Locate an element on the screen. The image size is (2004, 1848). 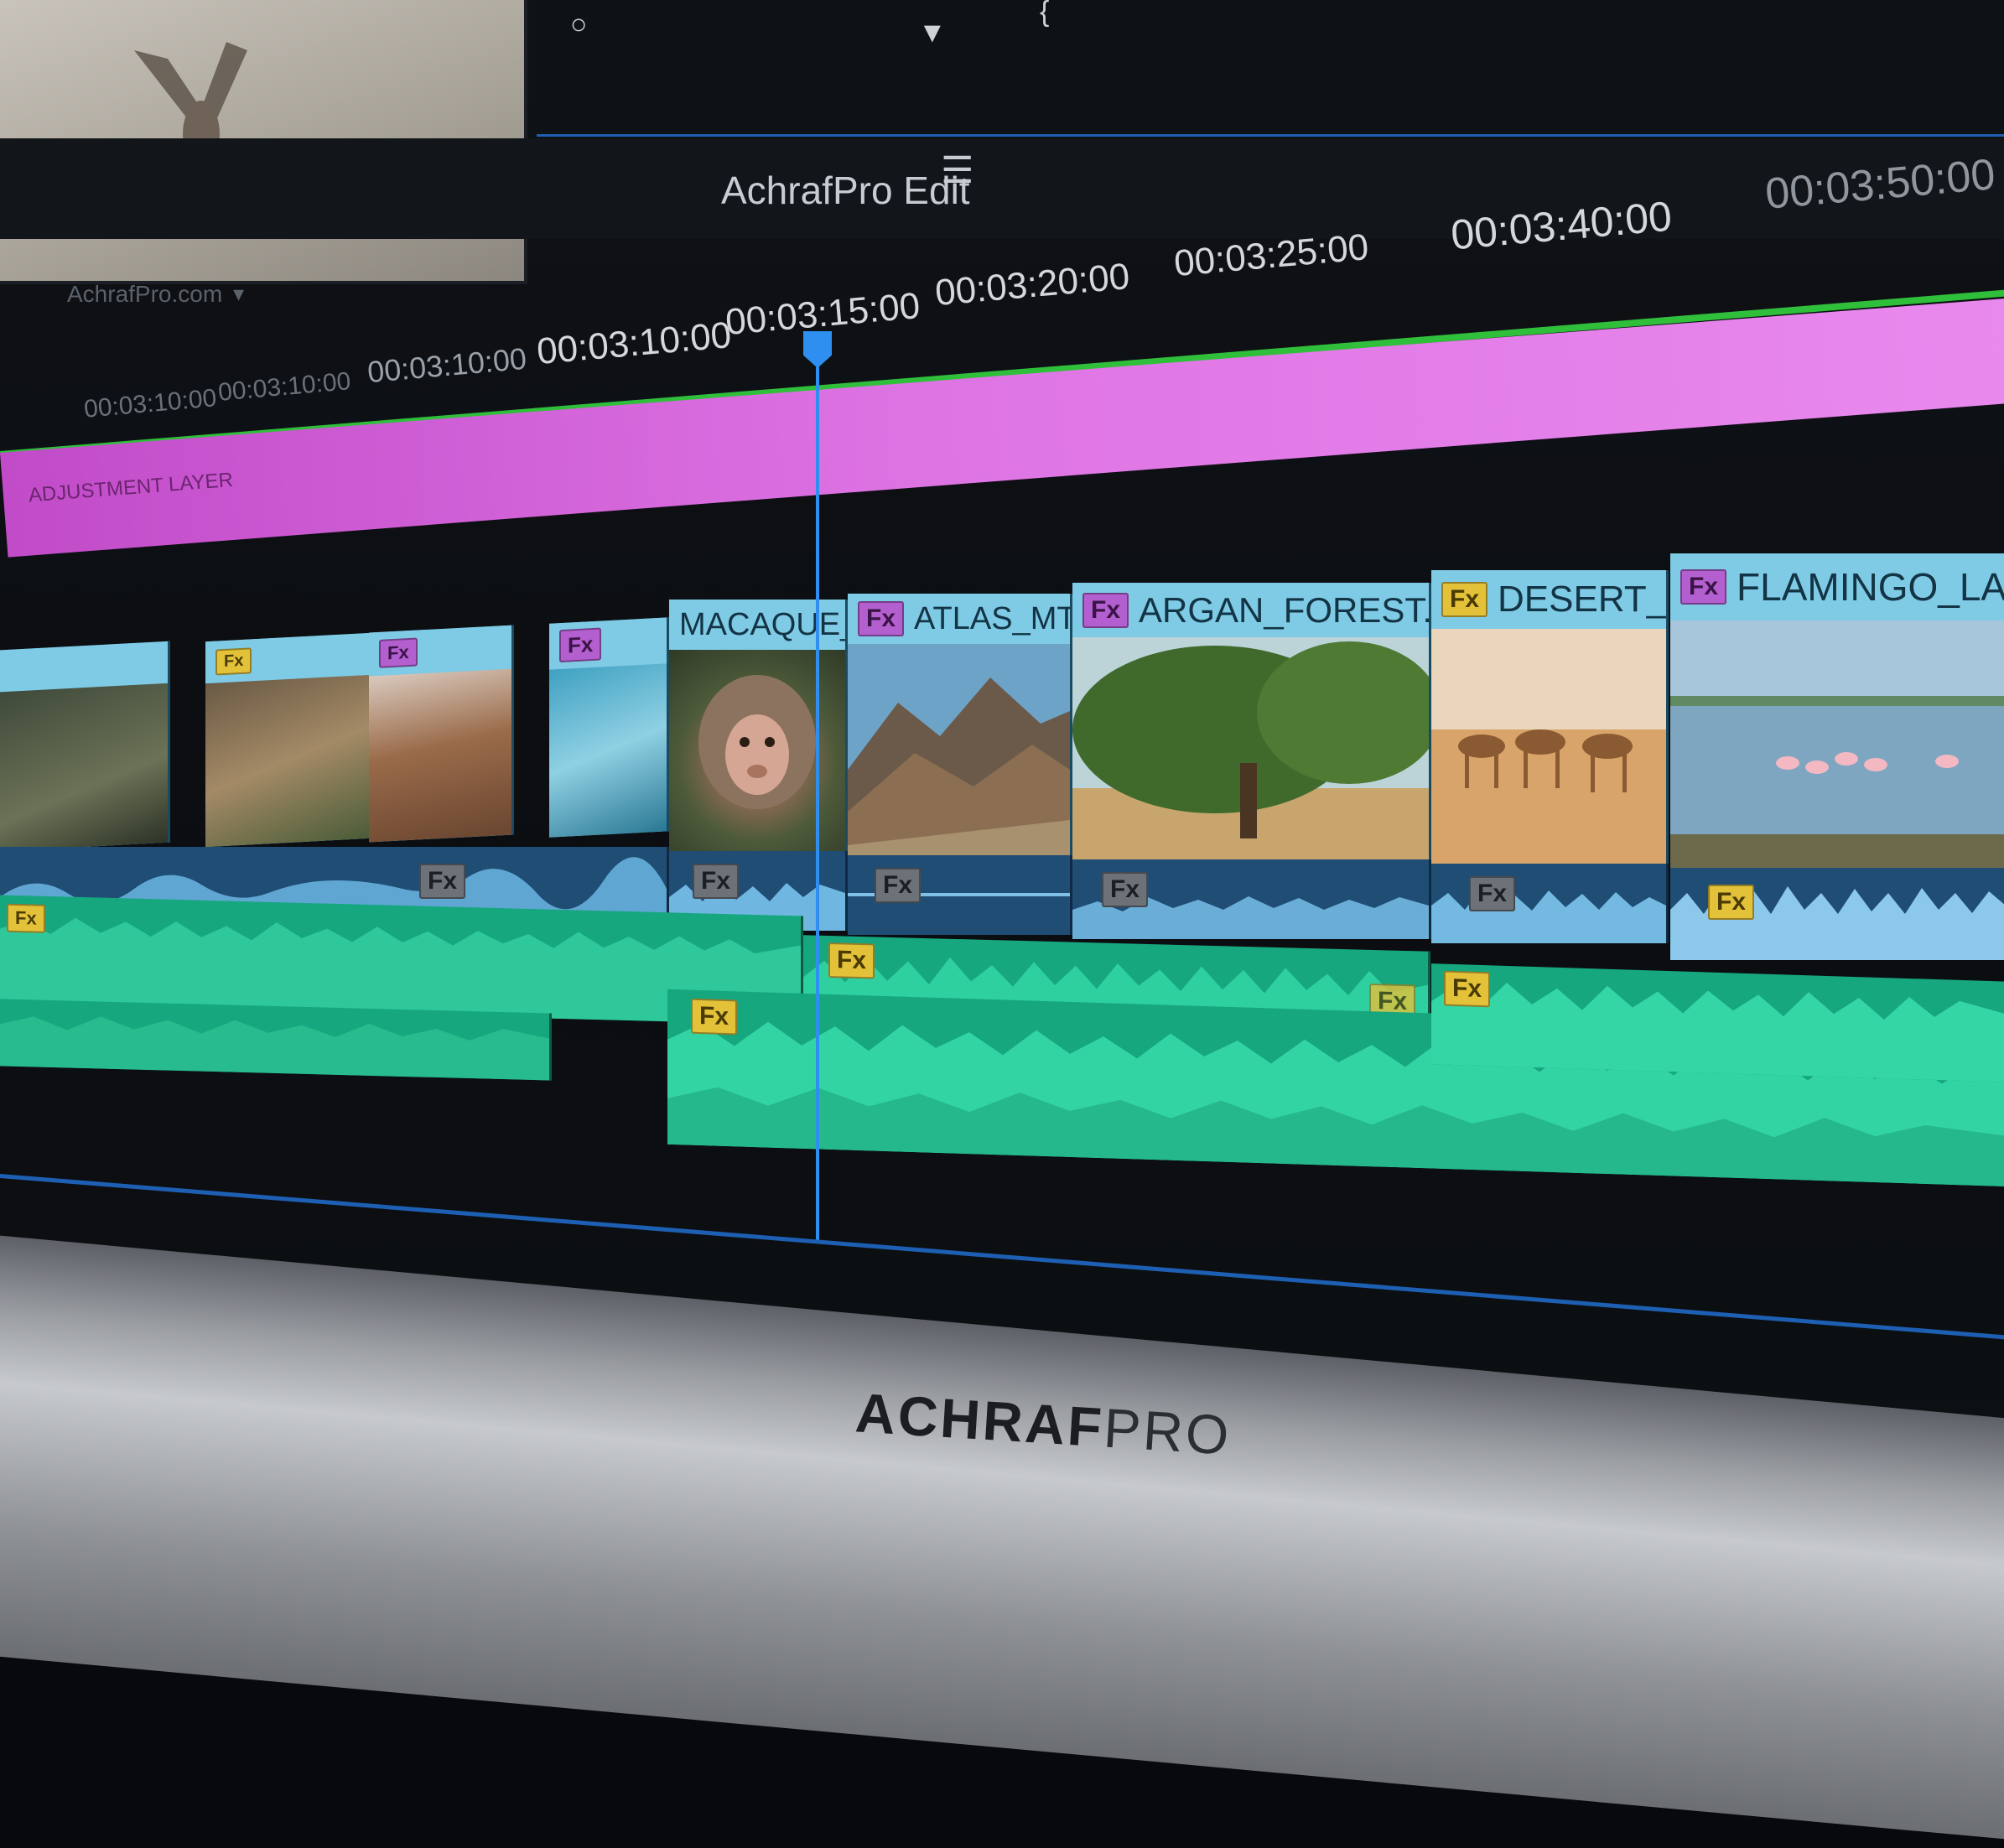
video-clip-atlas: Fx ATLAS_MTS_ is located at coordinates (960, 728).